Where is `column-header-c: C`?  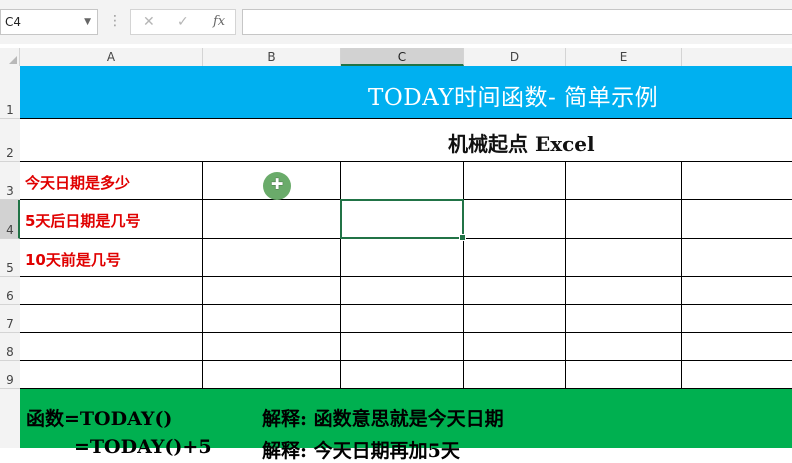 column-header-c: C is located at coordinates (402, 57).